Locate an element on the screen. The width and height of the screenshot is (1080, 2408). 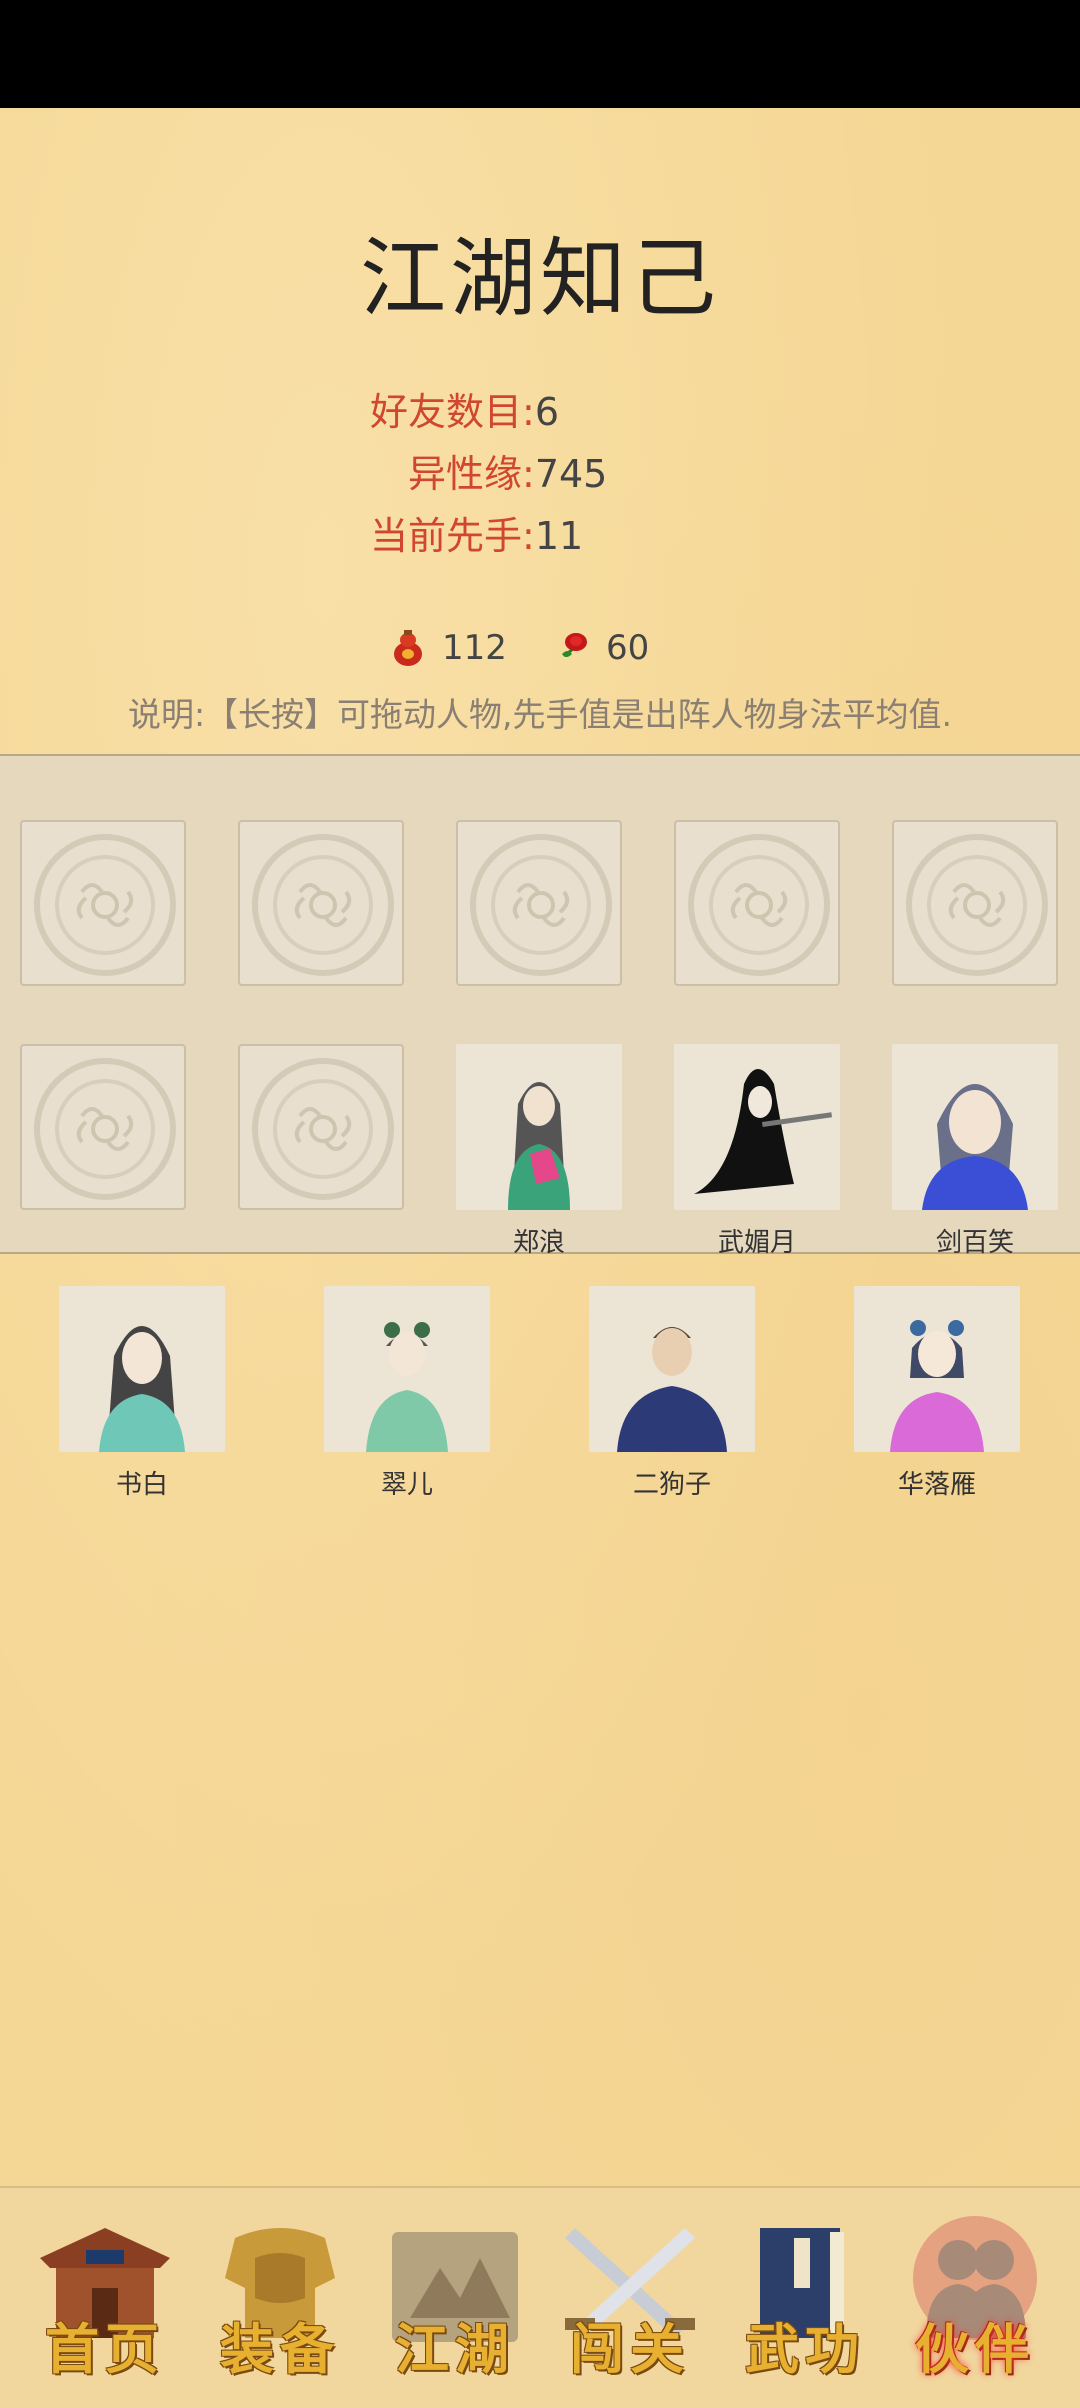
character-name: 书白 is located at coordinates (141, 1485).